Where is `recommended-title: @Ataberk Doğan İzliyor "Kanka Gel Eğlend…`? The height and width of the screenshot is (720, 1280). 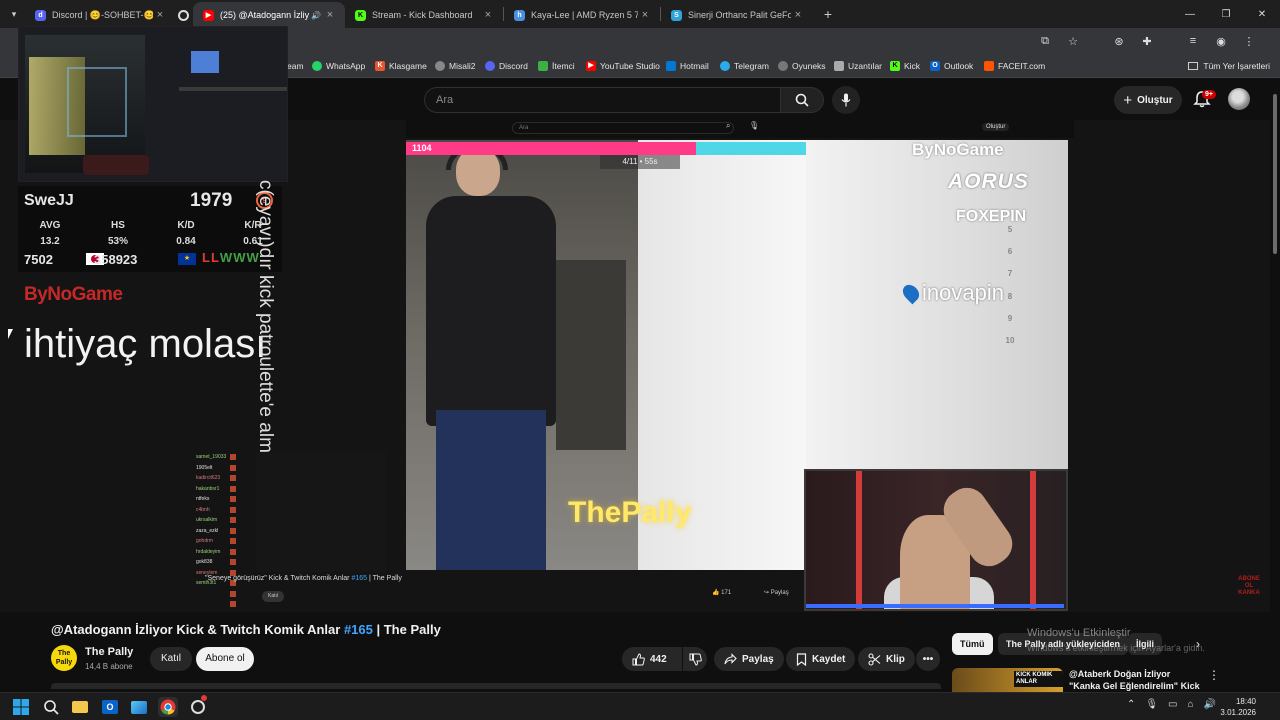 recommended-title: @Ataberk Doğan İzliyor "Kanka Gel Eğlend… is located at coordinates (1136, 680).